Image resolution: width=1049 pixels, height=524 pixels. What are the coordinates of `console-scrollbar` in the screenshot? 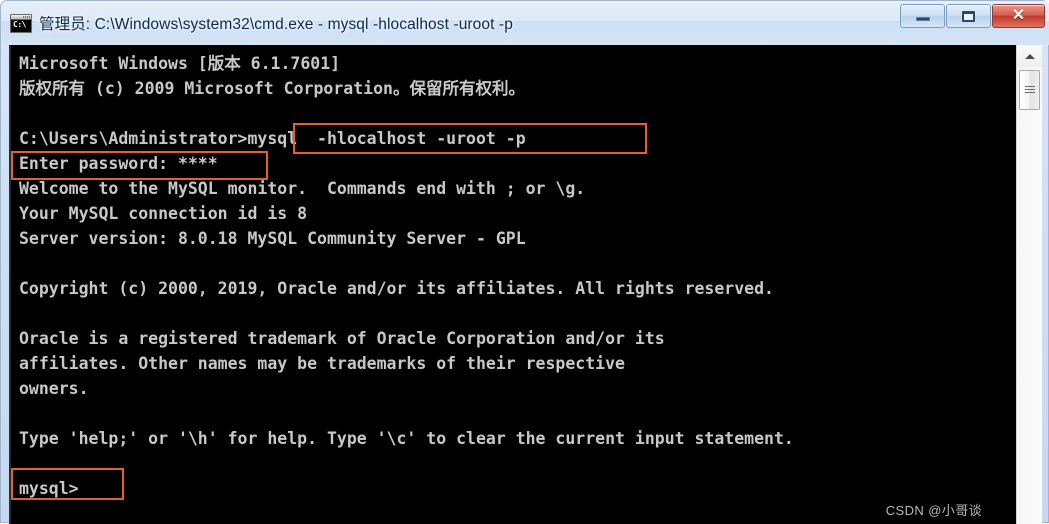 It's located at (1029, 284).